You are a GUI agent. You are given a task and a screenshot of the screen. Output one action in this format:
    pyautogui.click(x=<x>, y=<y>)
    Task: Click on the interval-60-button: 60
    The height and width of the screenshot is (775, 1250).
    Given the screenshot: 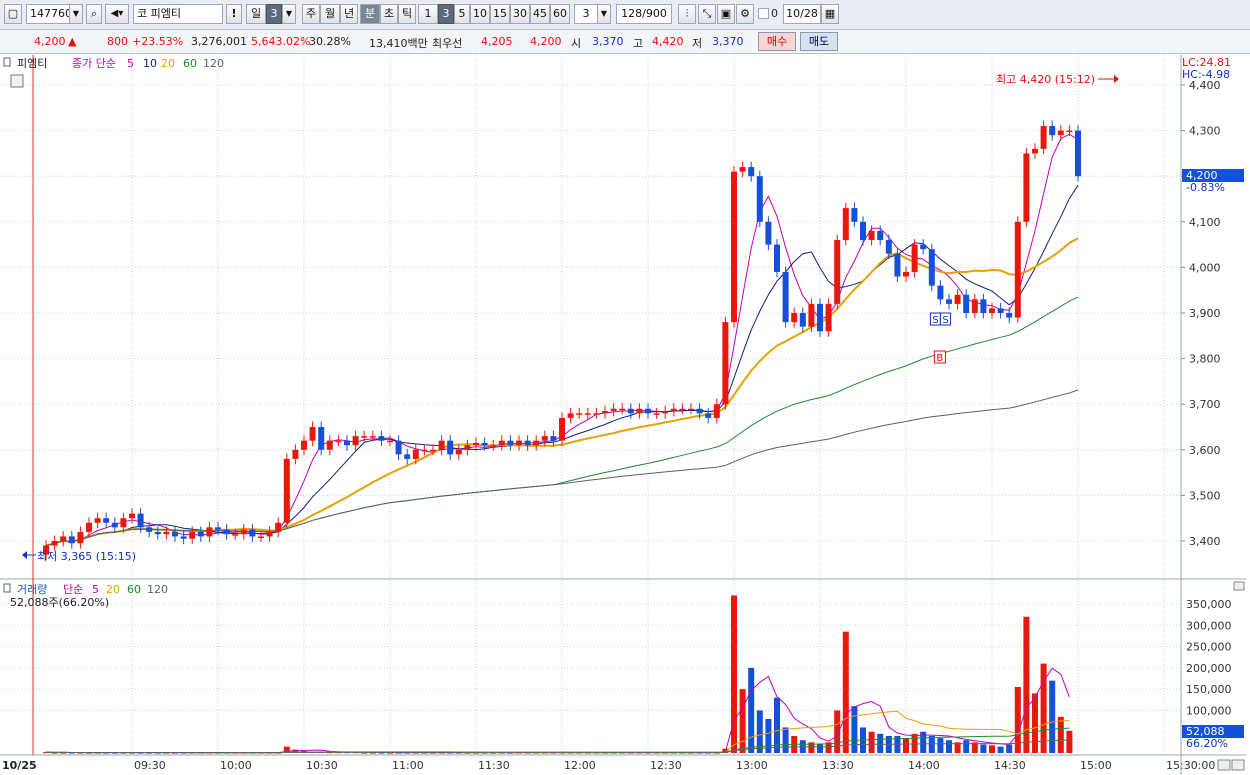 What is the action you would take?
    pyautogui.click(x=560, y=14)
    